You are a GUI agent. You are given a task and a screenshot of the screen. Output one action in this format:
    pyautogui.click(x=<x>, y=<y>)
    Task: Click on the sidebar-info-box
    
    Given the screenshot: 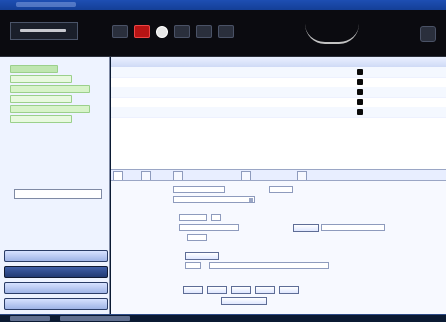 What is the action you would take?
    pyautogui.click(x=58, y=194)
    